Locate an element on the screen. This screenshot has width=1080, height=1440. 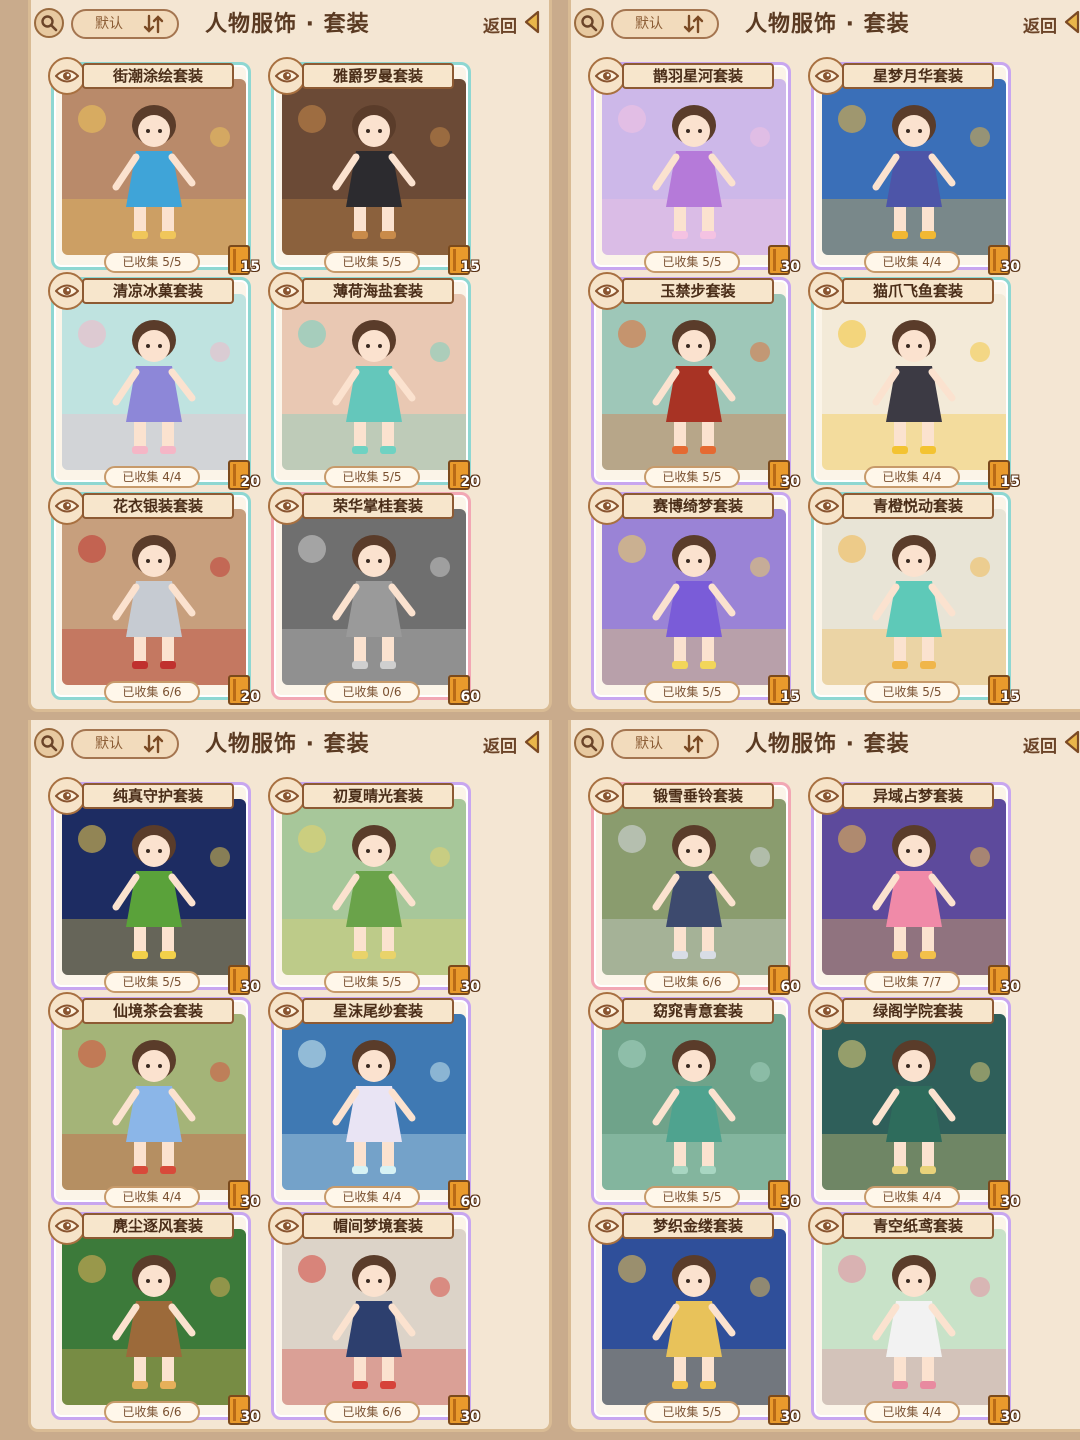
outfit-card: 赛博绮梦套装 已收集 5/5 15 is located at coordinates (694, 596).